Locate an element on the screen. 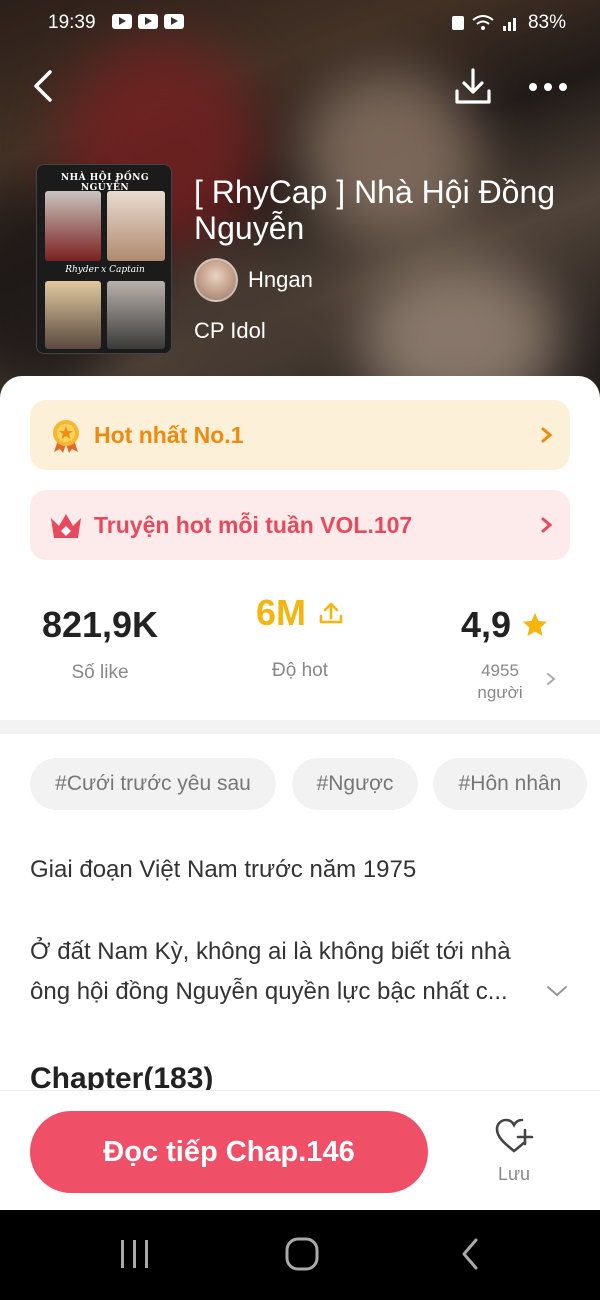 This screenshot has width=600, height=1300. hot-value-row: 6M is located at coordinates (300, 613).